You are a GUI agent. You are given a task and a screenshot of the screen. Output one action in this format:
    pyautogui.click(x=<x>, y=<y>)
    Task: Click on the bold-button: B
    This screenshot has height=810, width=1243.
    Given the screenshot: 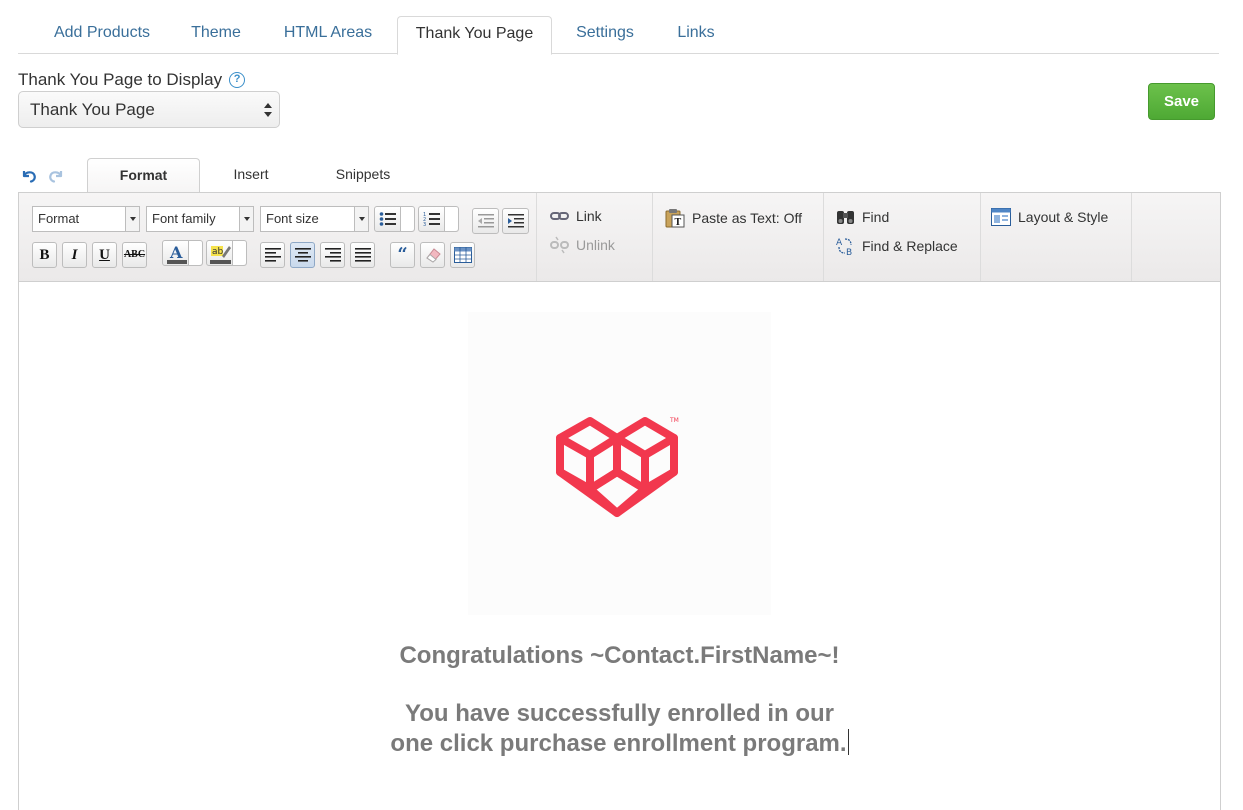 What is the action you would take?
    pyautogui.click(x=44, y=255)
    